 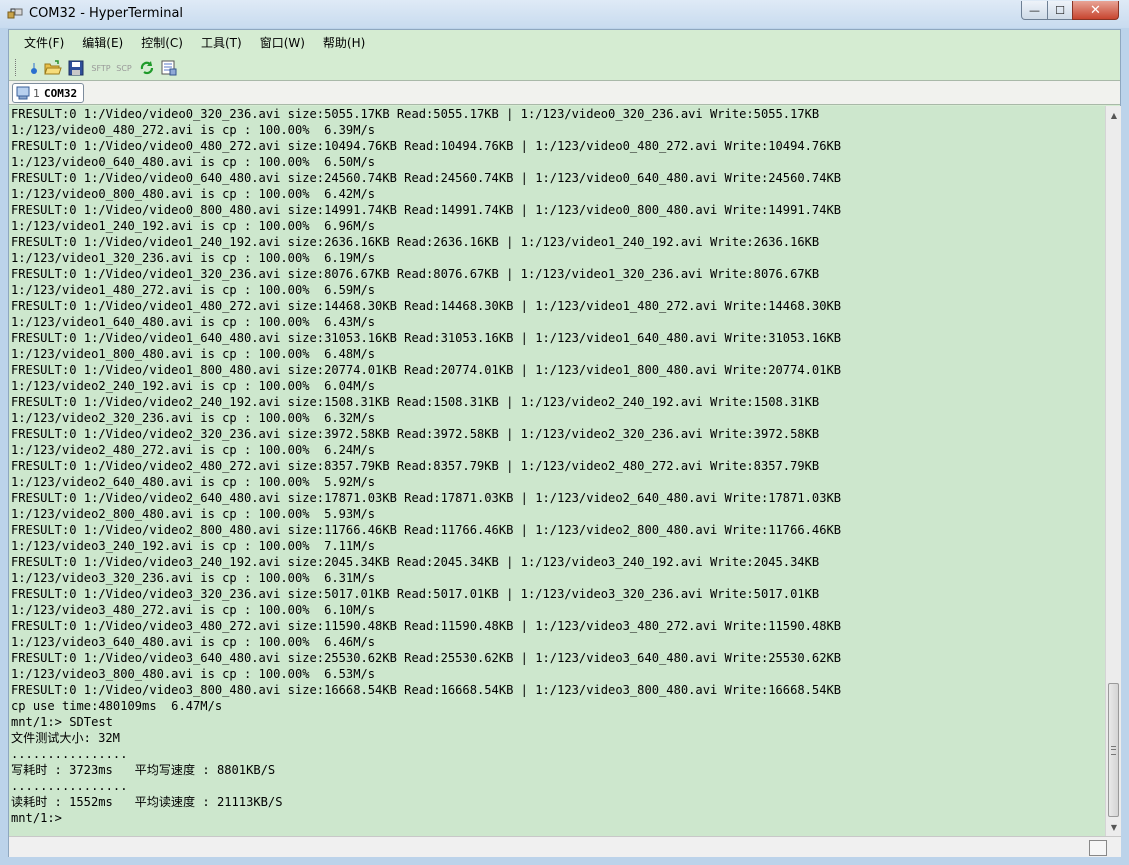 What do you see at coordinates (564, 93) in the screenshot?
I see `session-tab-strip: 1 COM32` at bounding box center [564, 93].